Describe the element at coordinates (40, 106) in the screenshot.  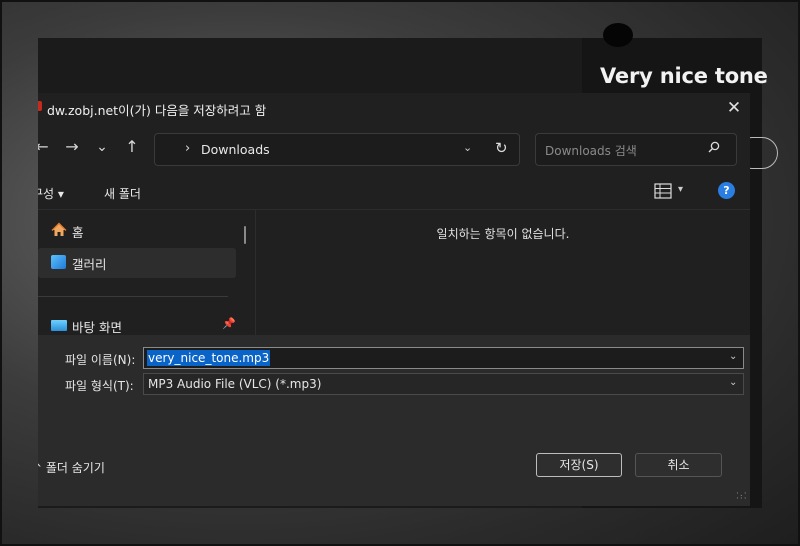
I see `app-icon` at that location.